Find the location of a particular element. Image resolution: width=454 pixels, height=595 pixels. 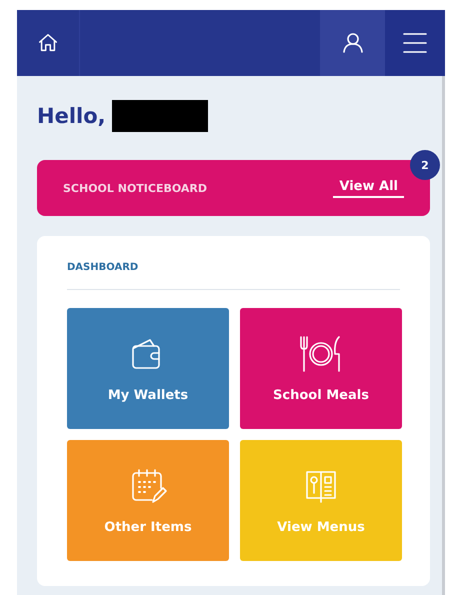

menu-button is located at coordinates (415, 43).